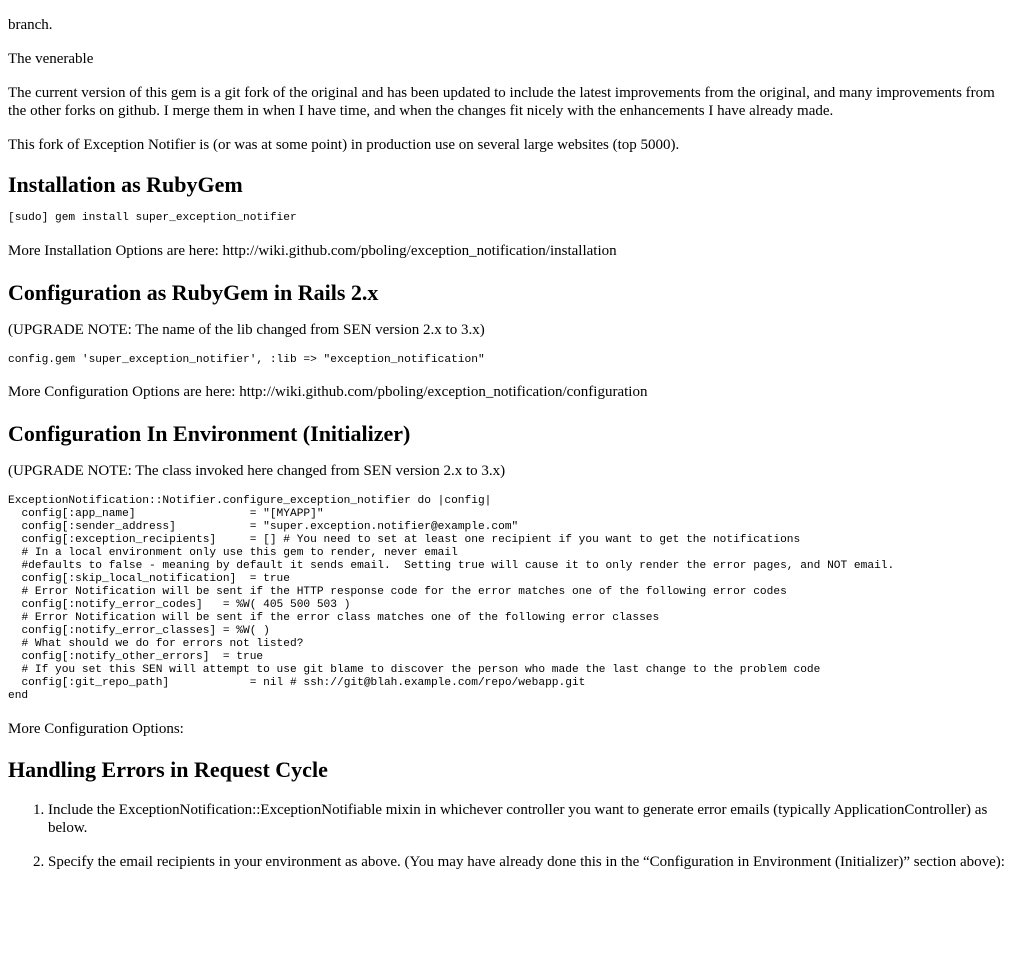  I want to click on venerable-line: The venerable, so click(51, 59).